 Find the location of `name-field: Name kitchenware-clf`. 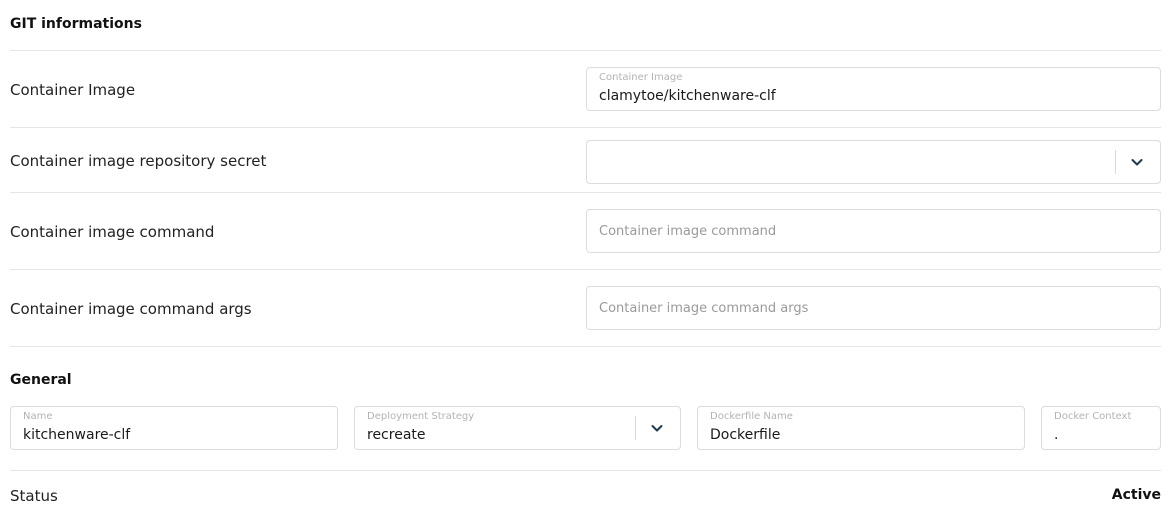

name-field: Name kitchenware-clf is located at coordinates (174, 428).